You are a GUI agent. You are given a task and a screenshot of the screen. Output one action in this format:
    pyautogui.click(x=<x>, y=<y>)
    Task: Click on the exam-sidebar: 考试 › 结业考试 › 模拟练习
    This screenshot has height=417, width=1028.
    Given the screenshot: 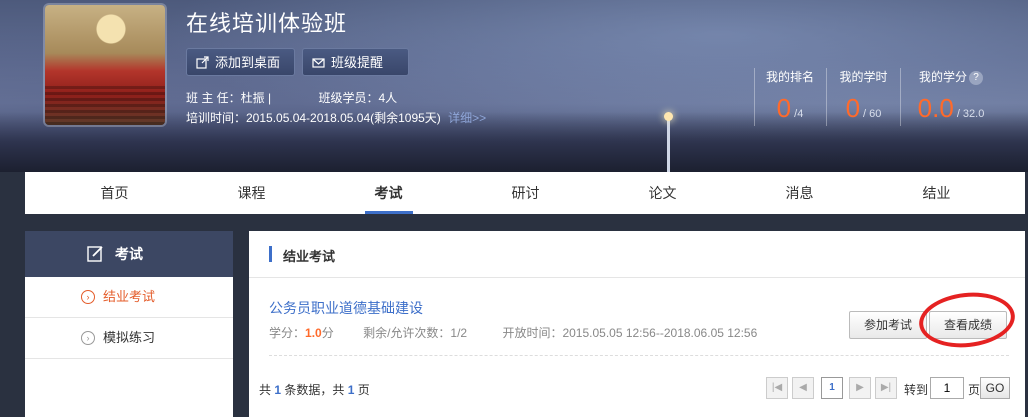 What is the action you would take?
    pyautogui.click(x=129, y=324)
    